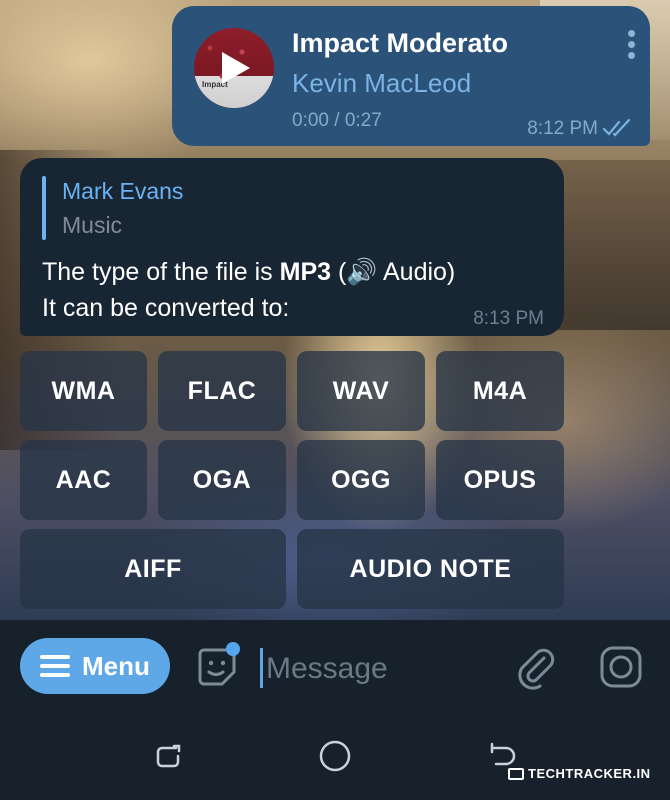  What do you see at coordinates (361, 391) in the screenshot?
I see `convert-wav-button: WAV` at bounding box center [361, 391].